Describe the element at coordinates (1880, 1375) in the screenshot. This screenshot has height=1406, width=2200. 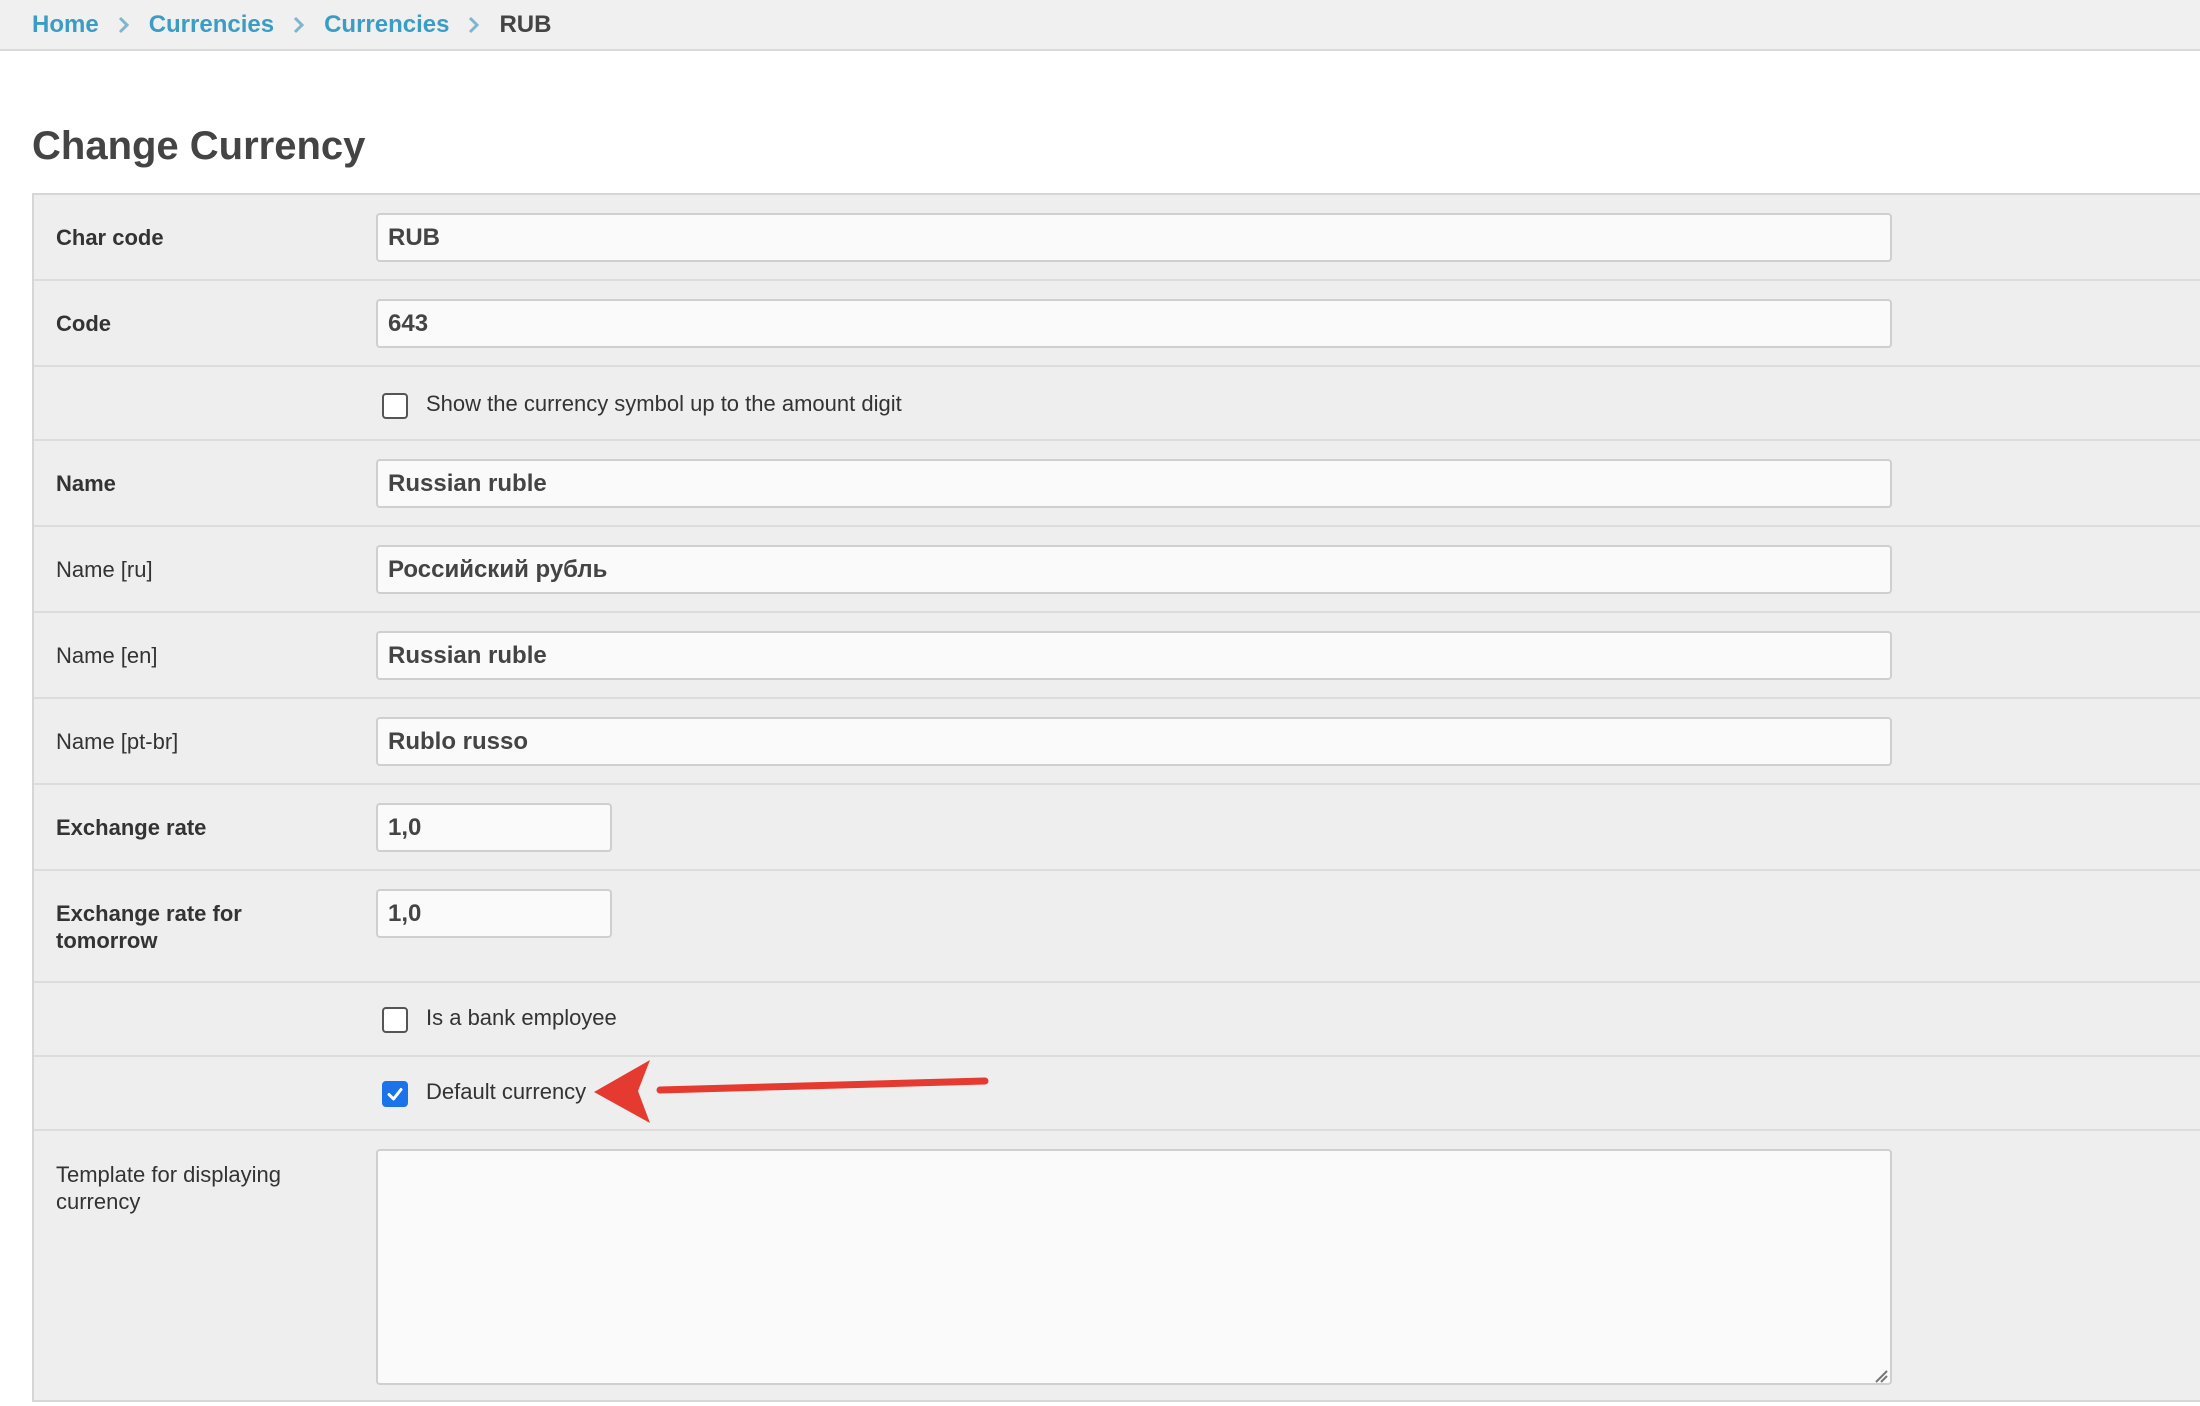
I see `resize-handle-icon` at that location.